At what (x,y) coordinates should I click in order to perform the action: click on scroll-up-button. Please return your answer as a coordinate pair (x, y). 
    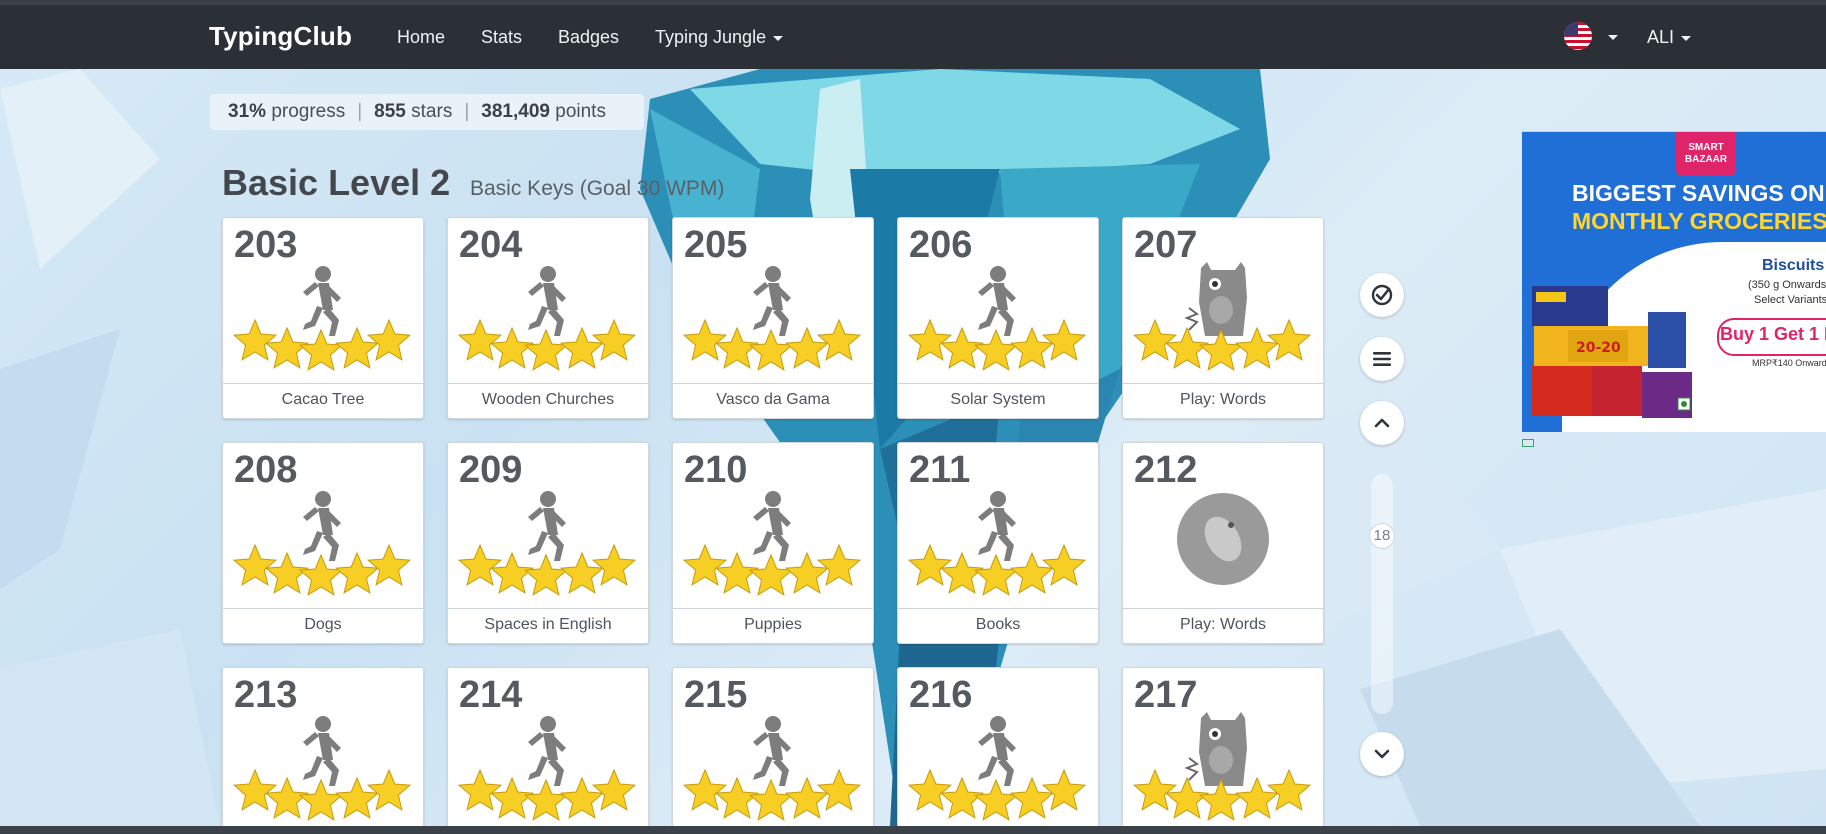
    Looking at the image, I should click on (1382, 423).